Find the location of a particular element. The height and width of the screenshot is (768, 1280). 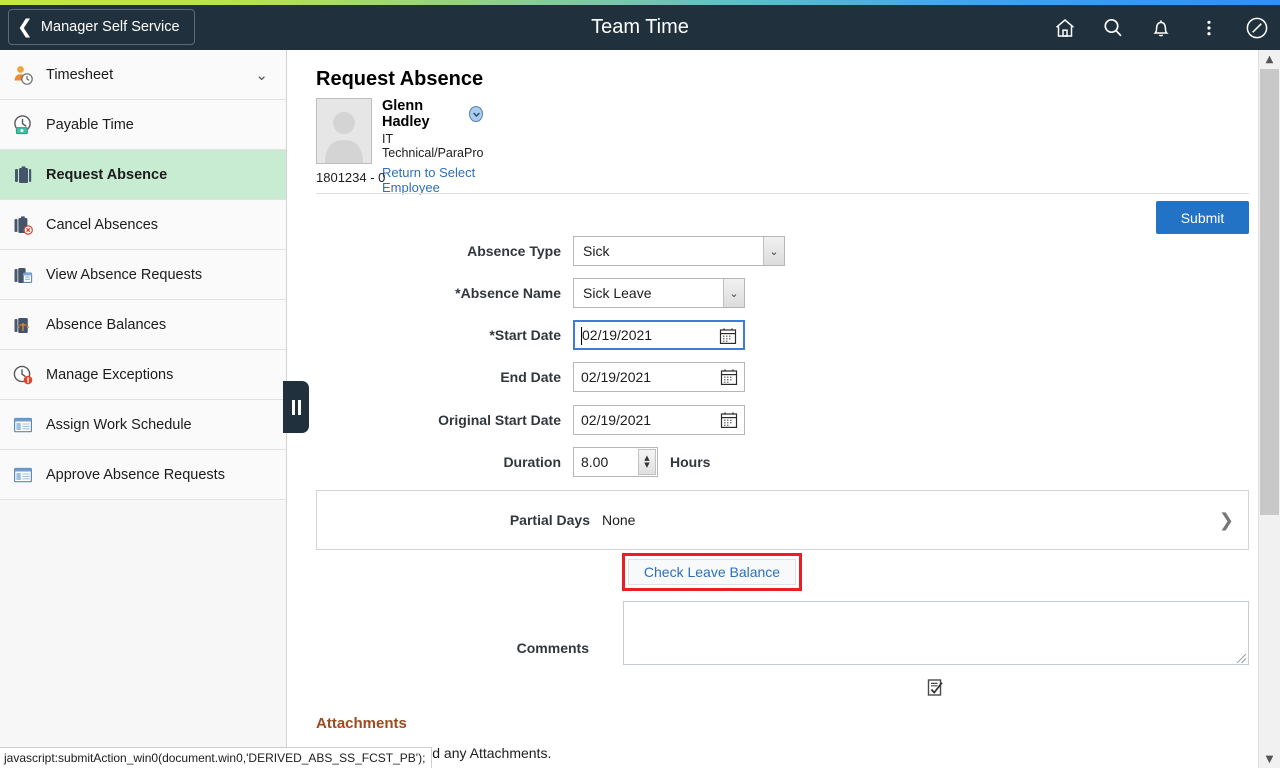

navbar-compass-icon is located at coordinates (1257, 28).